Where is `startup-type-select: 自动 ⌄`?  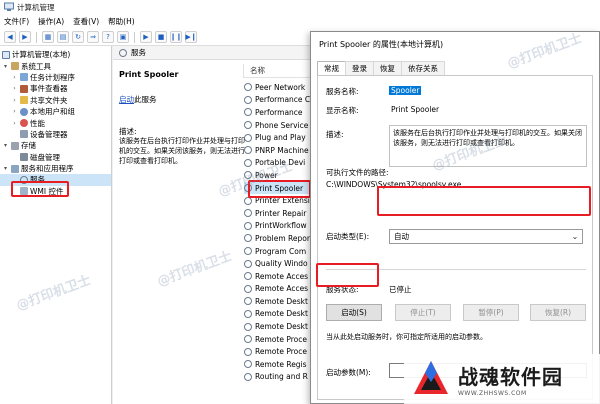
startup-type-select: 自动 ⌄ is located at coordinates (486, 236).